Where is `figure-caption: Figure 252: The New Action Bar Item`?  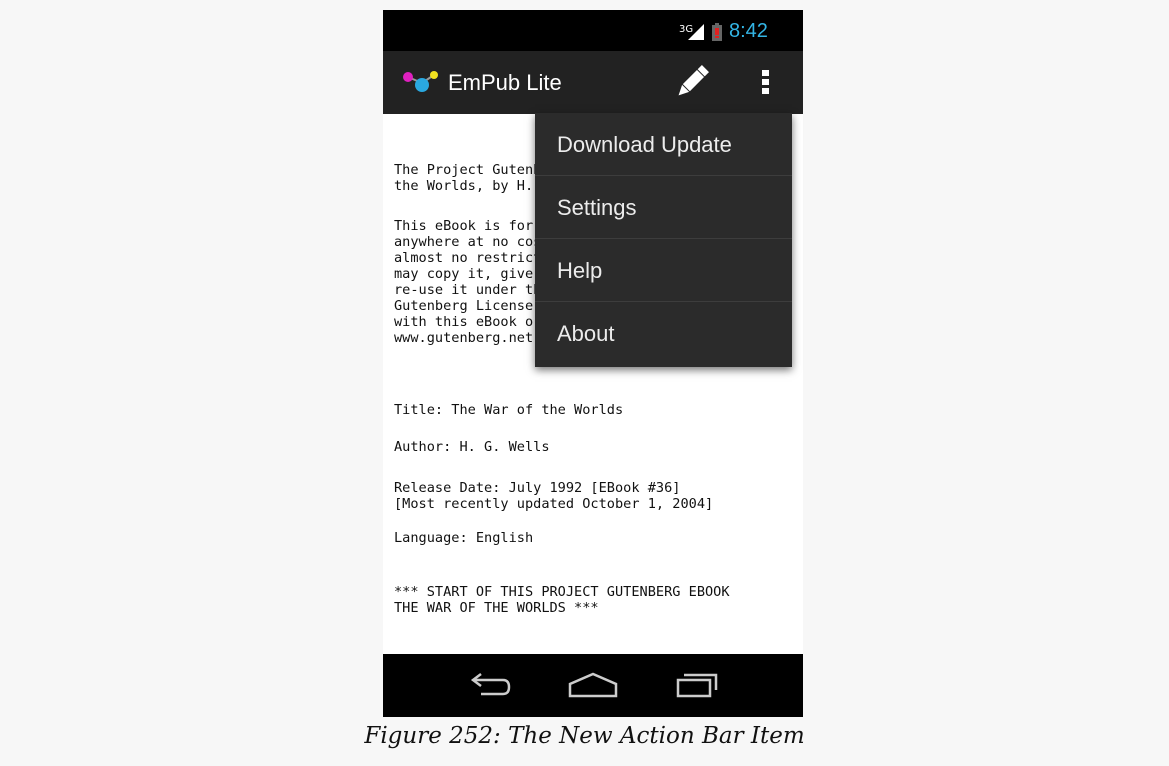
figure-caption: Figure 252: The New Action Bar Item is located at coordinates (584, 736).